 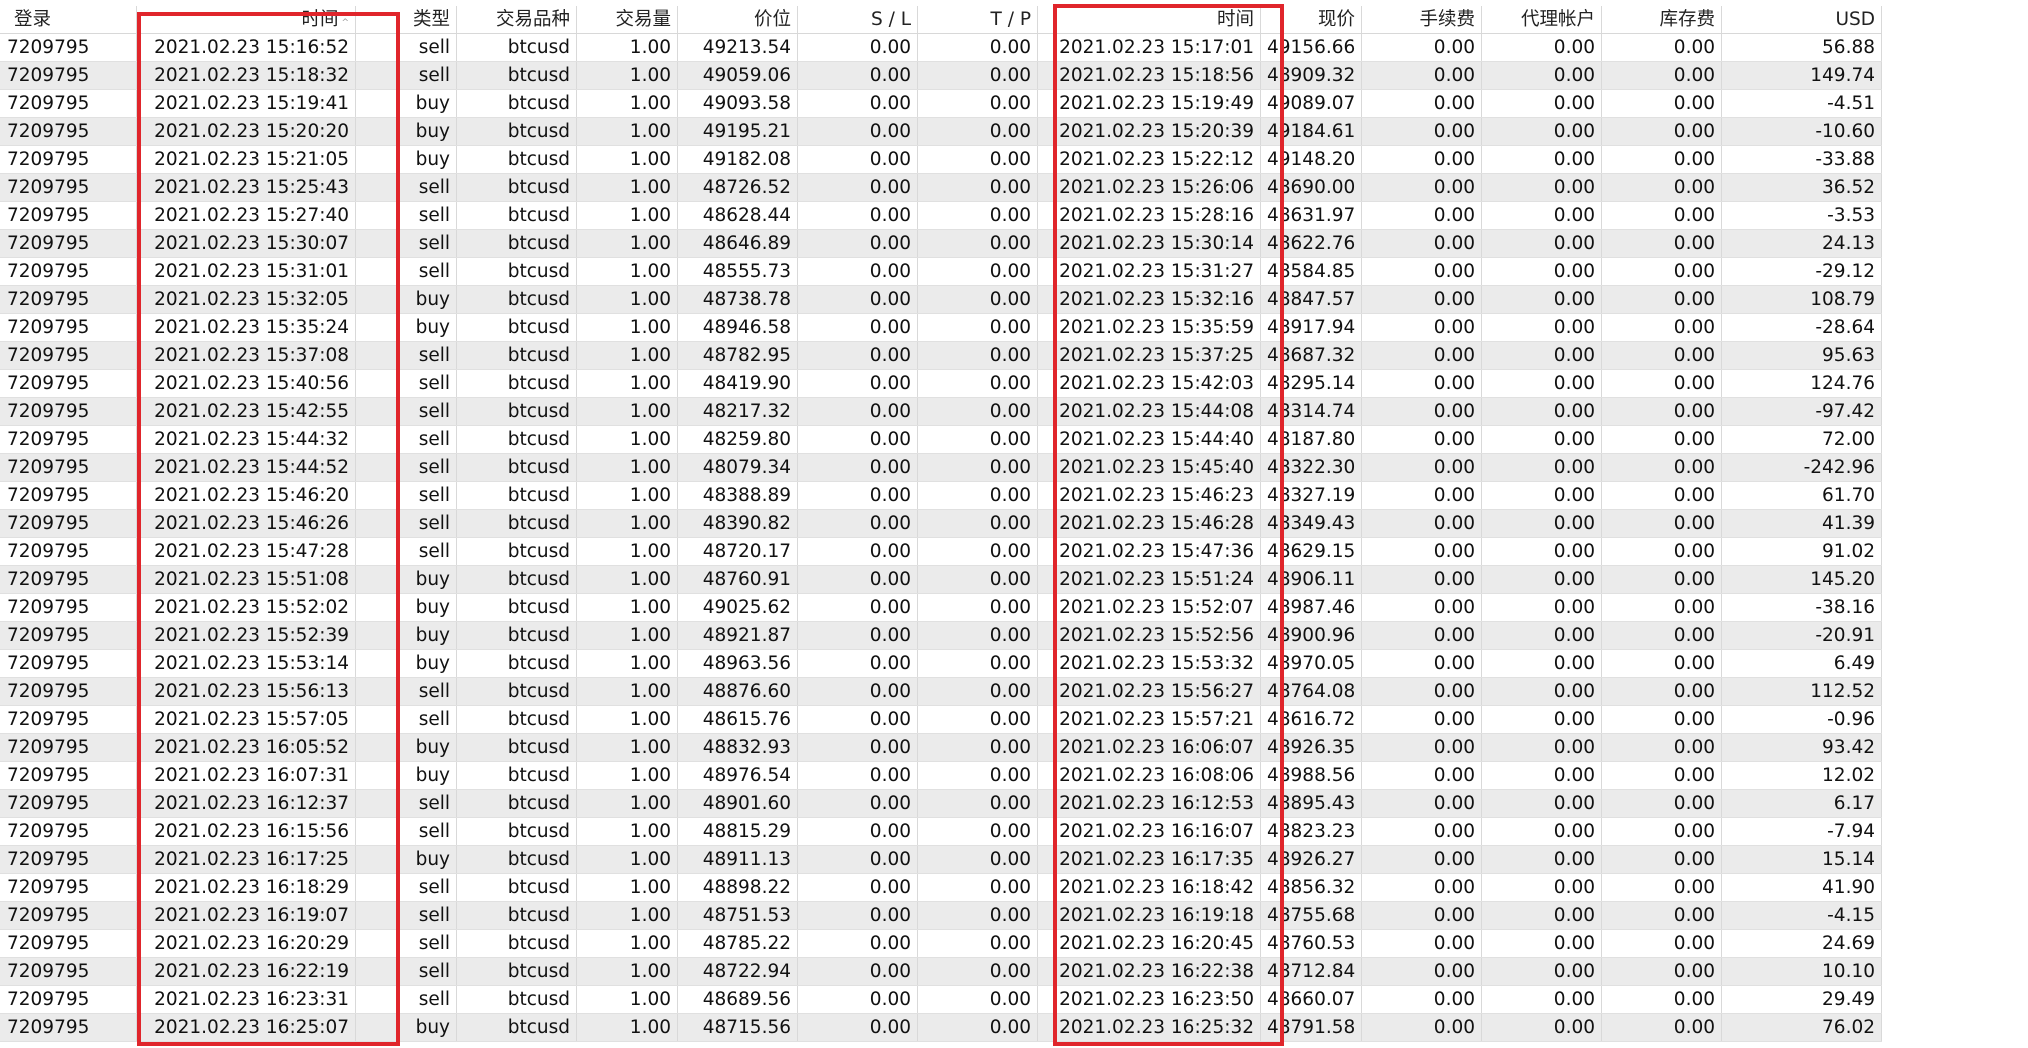 I want to click on column-header-commission: 手续费, so click(x=1422, y=19).